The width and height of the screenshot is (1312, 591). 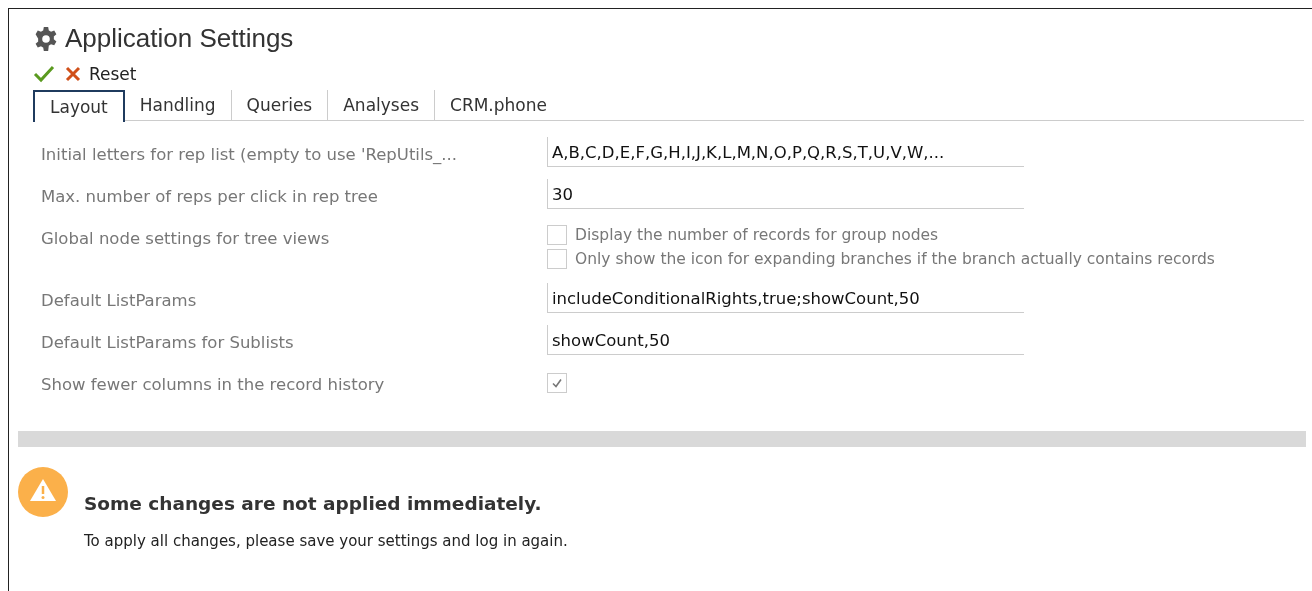 What do you see at coordinates (79, 106) in the screenshot?
I see `tab: Layout` at bounding box center [79, 106].